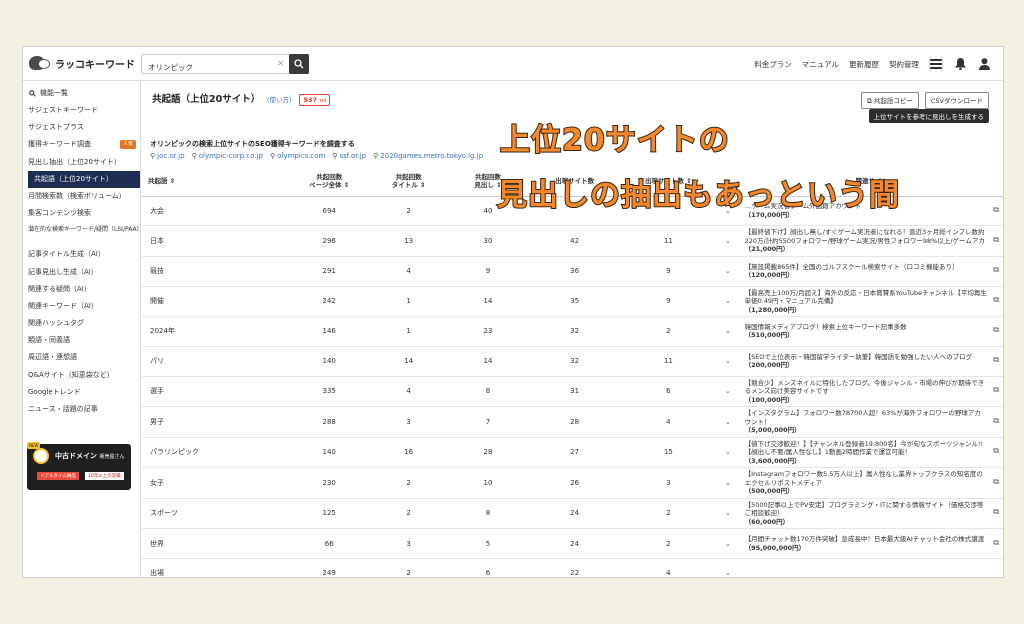  What do you see at coordinates (81, 196) in the screenshot?
I see `sidebar-item-5: 月間検索数（検索ボリューム）` at bounding box center [81, 196].